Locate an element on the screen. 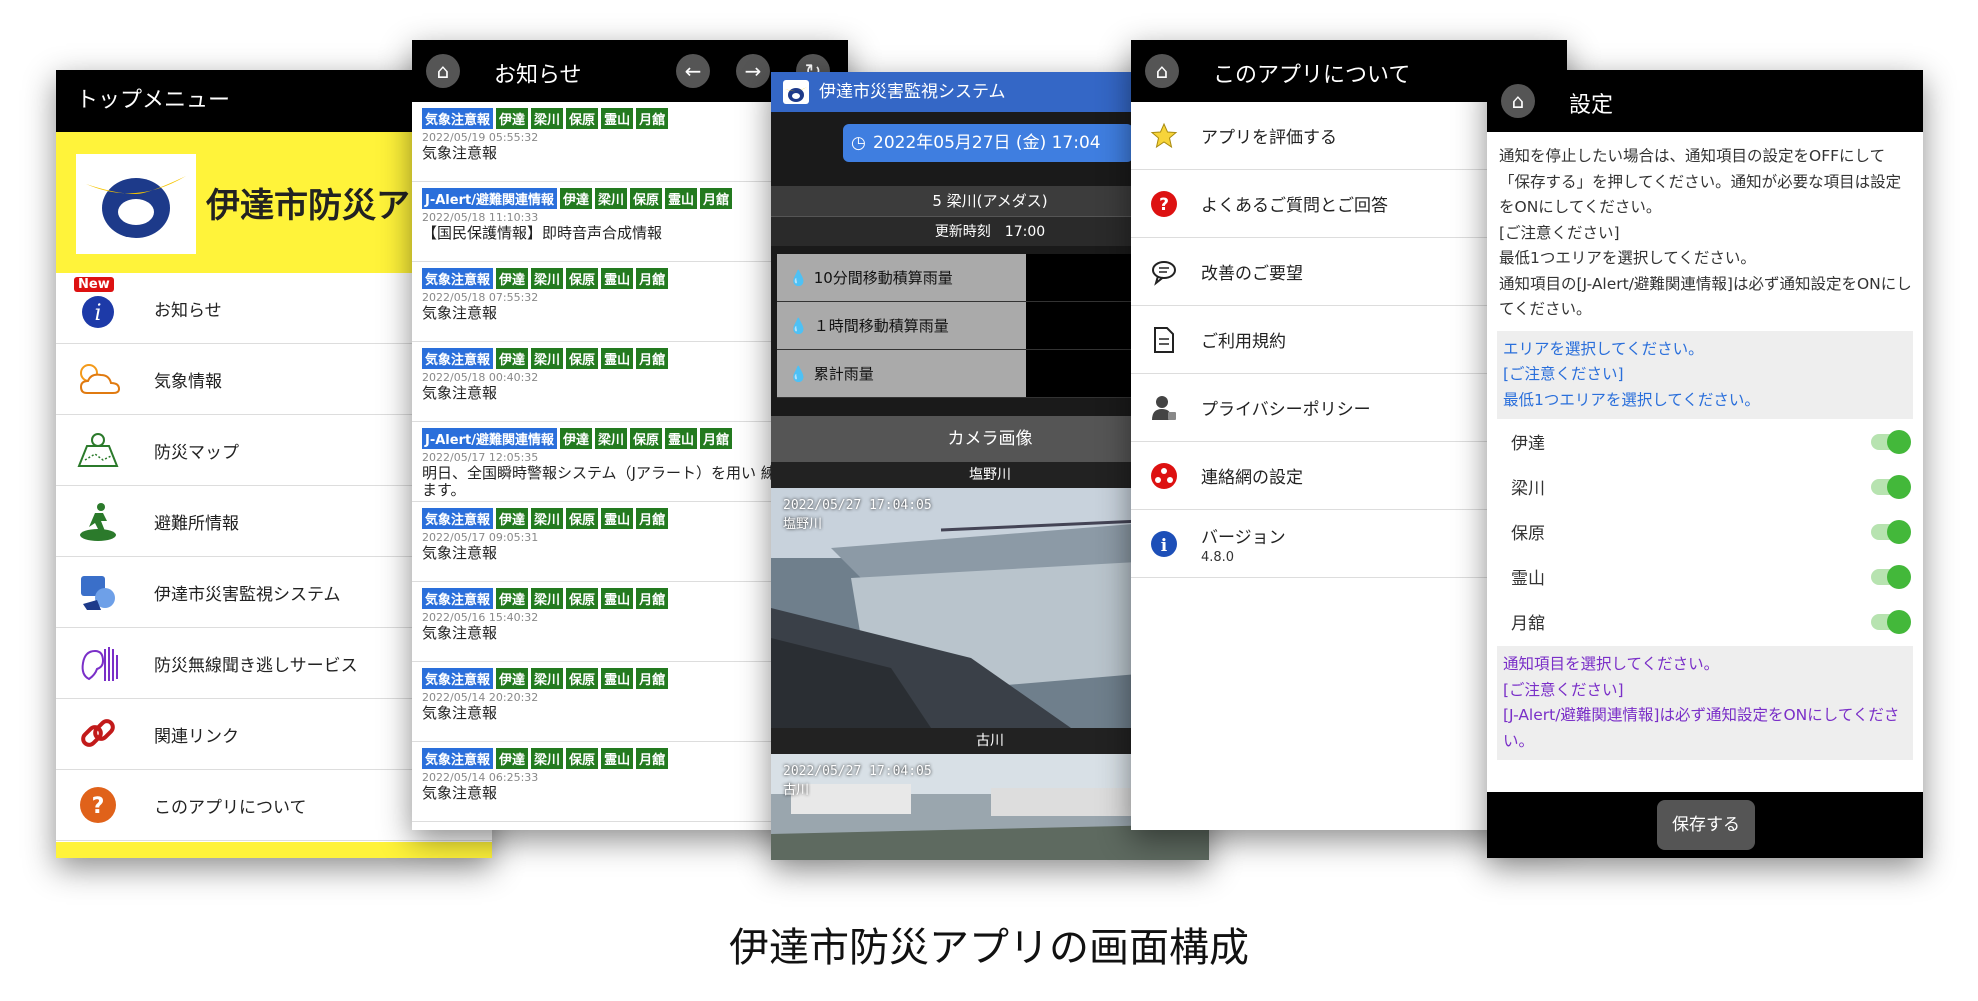 The height and width of the screenshot is (1001, 1978). new-badge: New is located at coordinates (94, 284).